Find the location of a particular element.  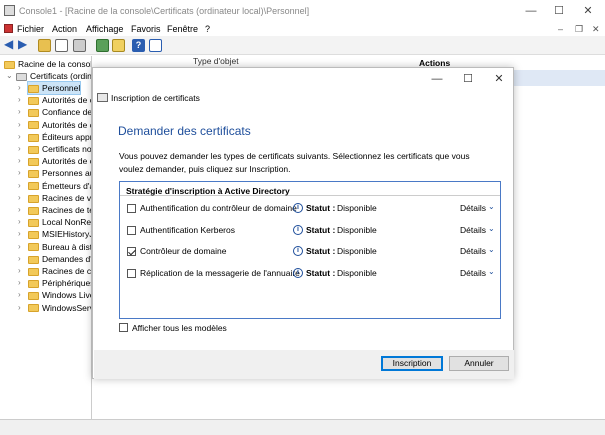

console-icon is located at coordinates (8, 28).